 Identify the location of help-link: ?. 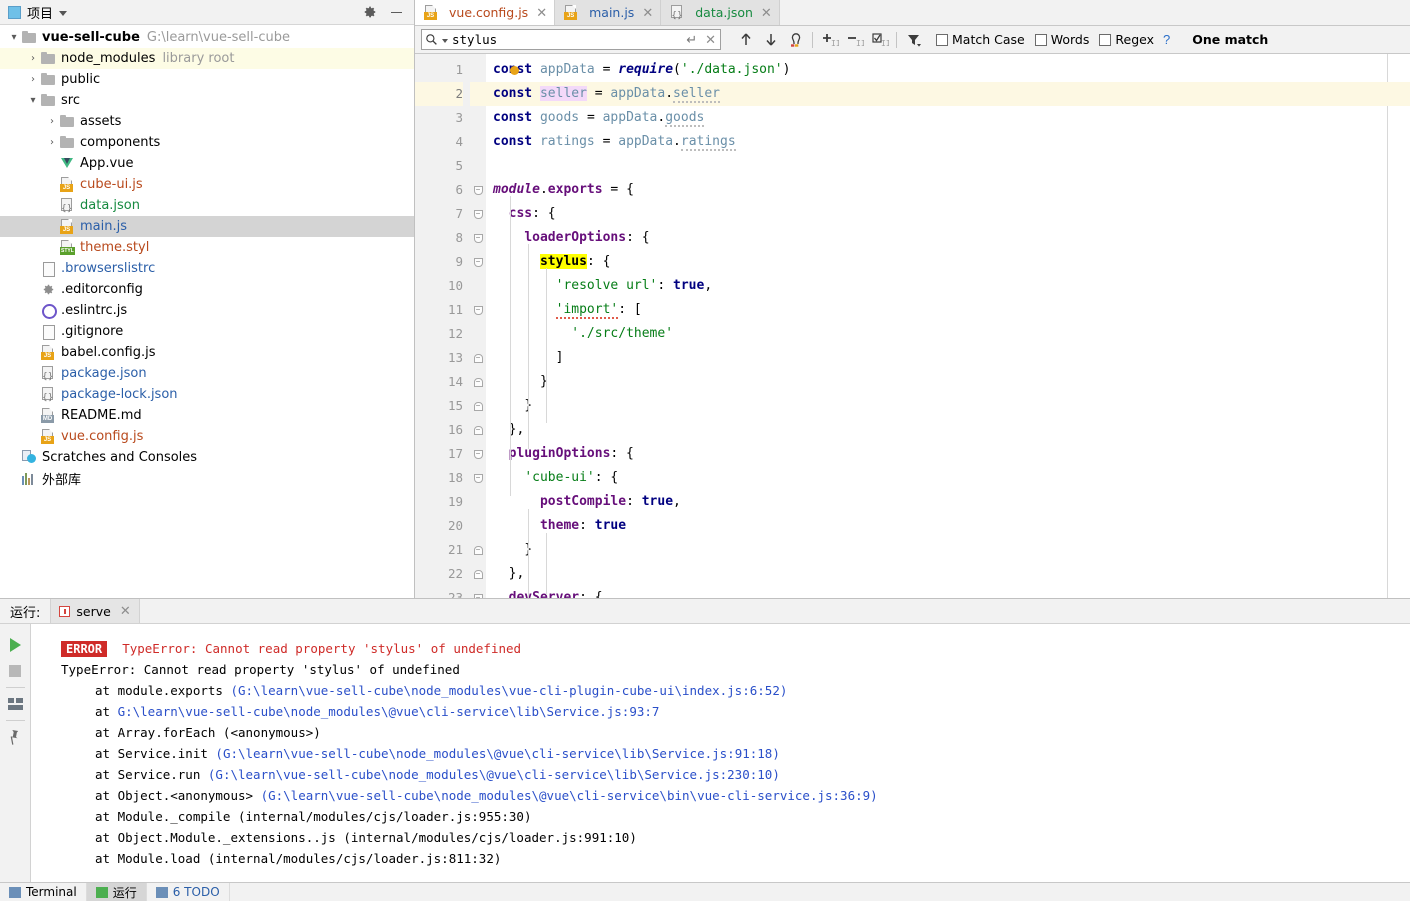
(1166, 39).